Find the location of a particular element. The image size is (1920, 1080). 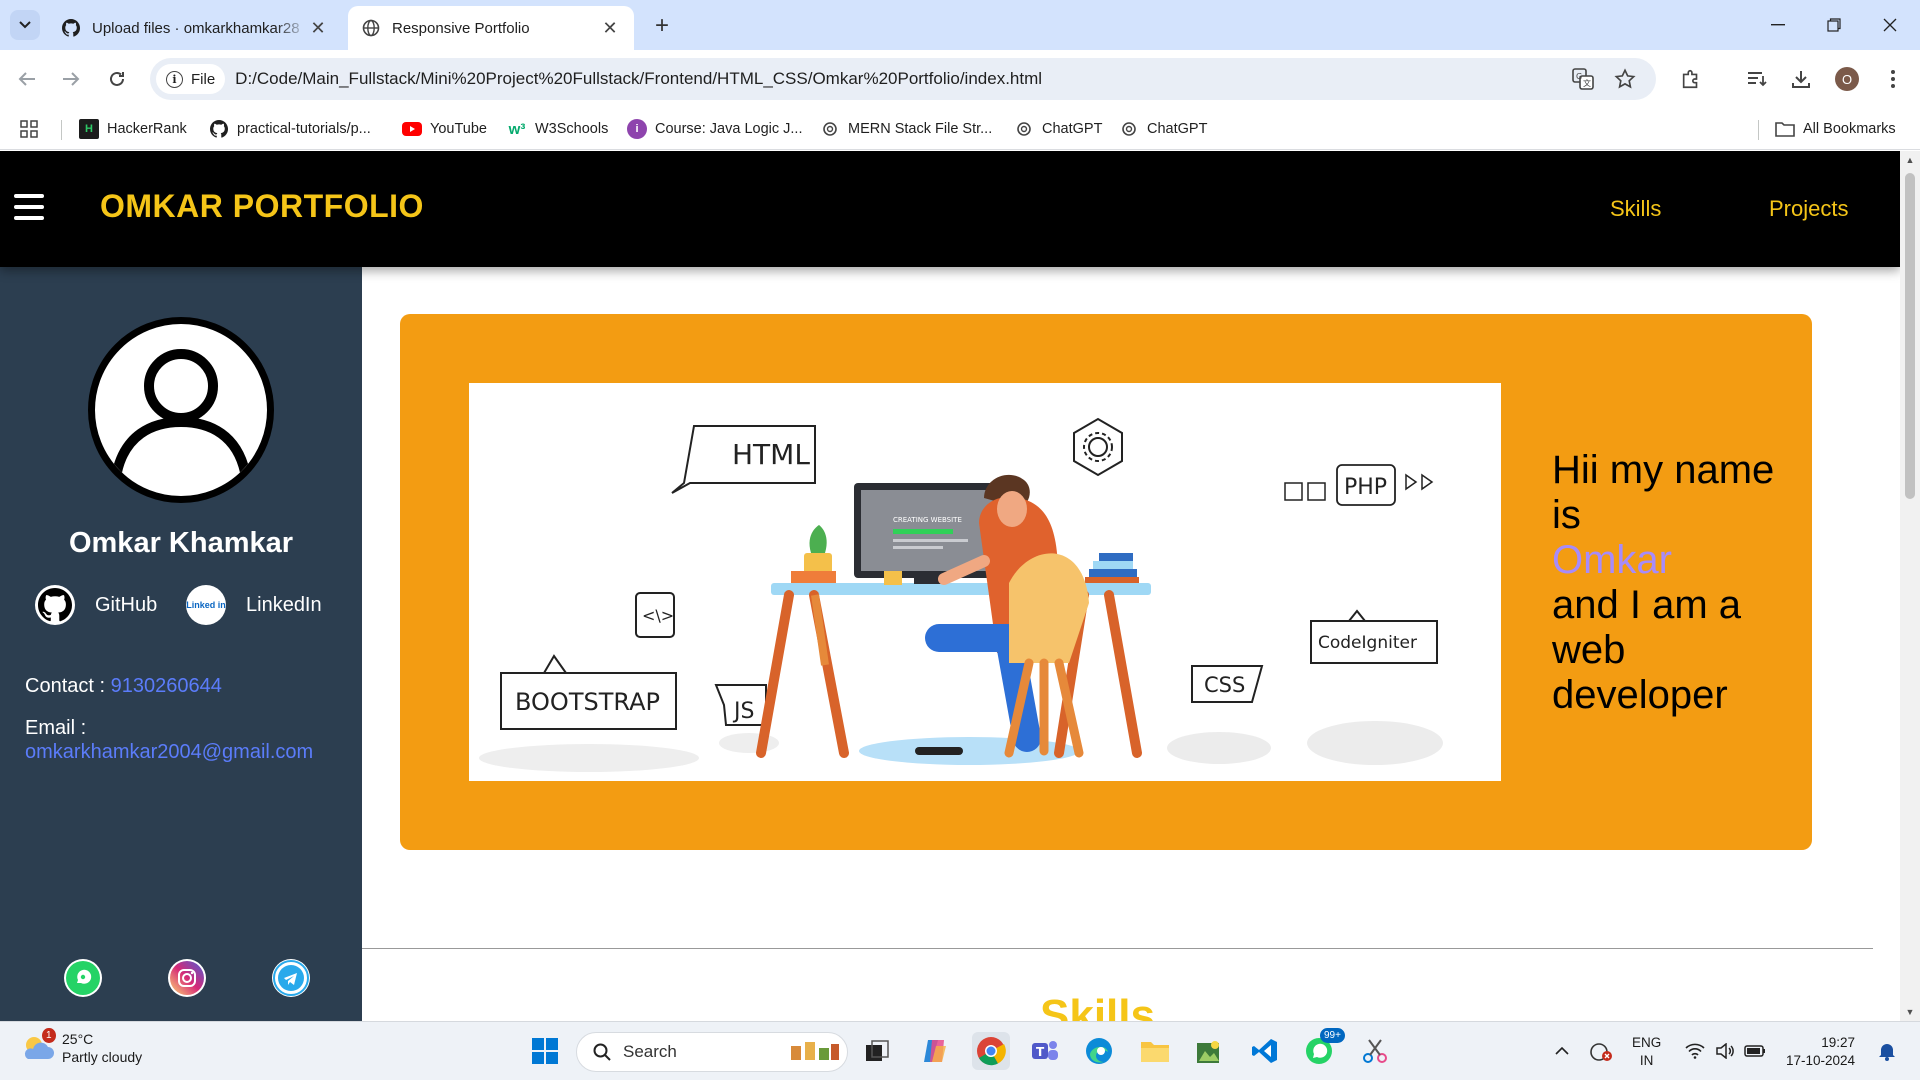

weather-desc: Partly cloudy is located at coordinates (102, 1057).